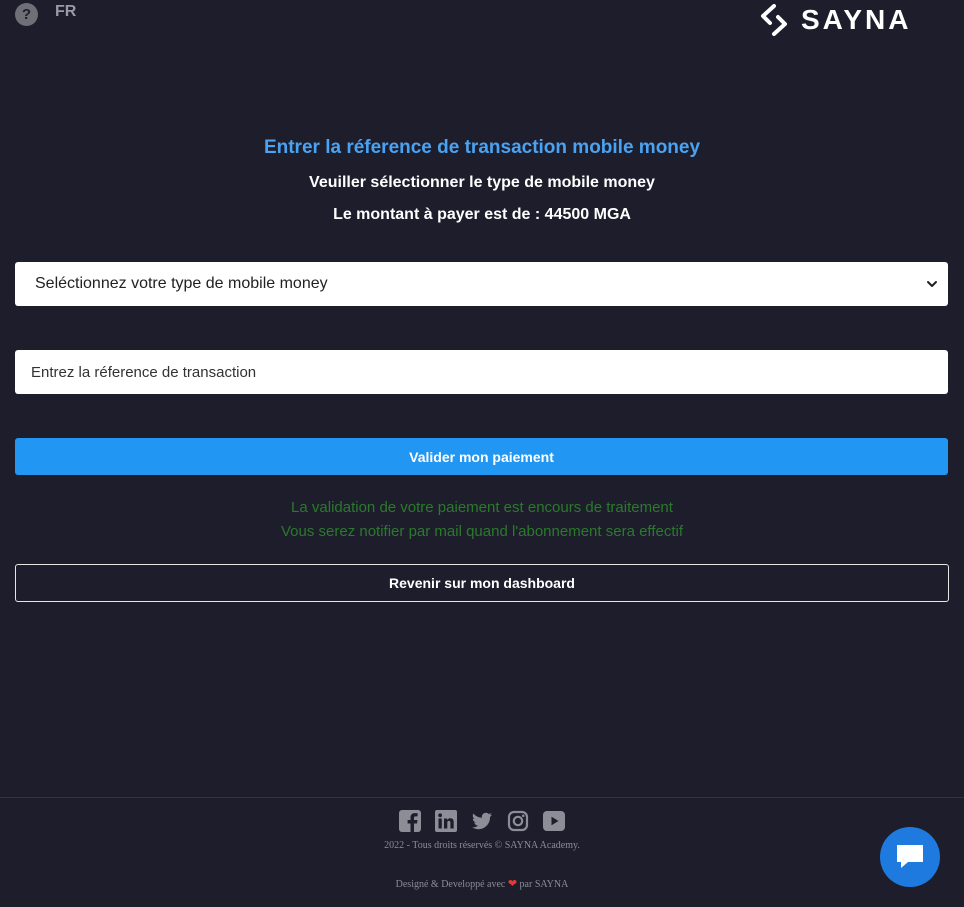 This screenshot has height=907, width=964. I want to click on chat-bubble-icon, so click(910, 856).